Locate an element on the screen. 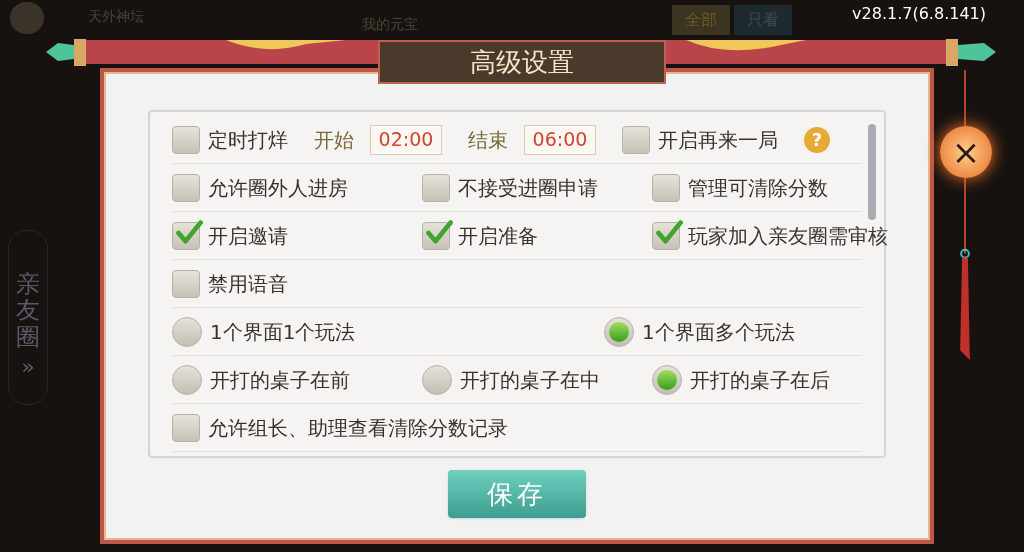 This screenshot has width=1024, height=552. checkbox-option: 开启准备 is located at coordinates (480, 235).